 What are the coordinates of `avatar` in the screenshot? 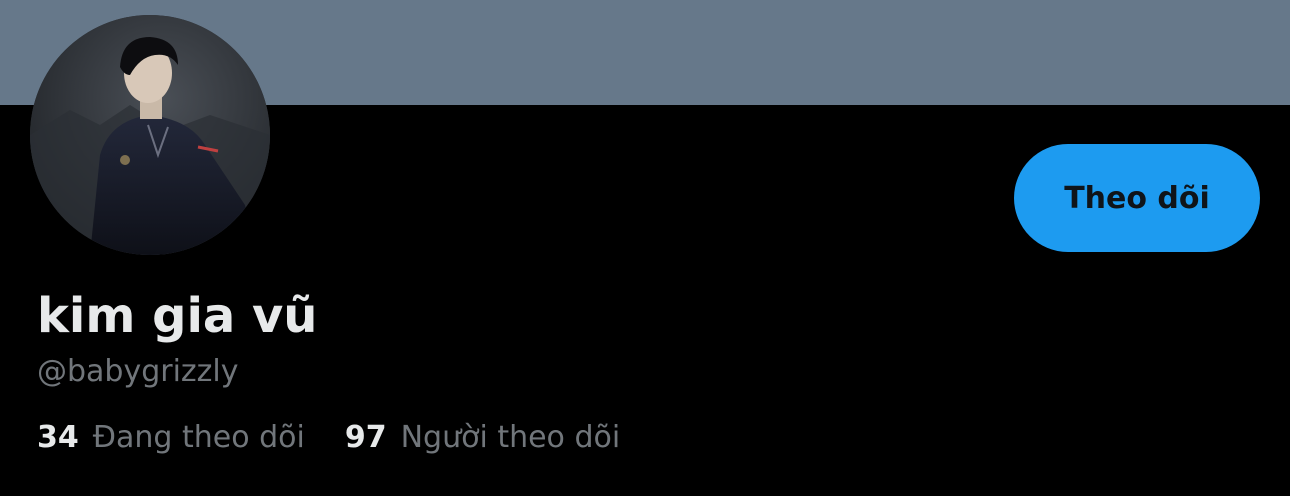 It's located at (150, 135).